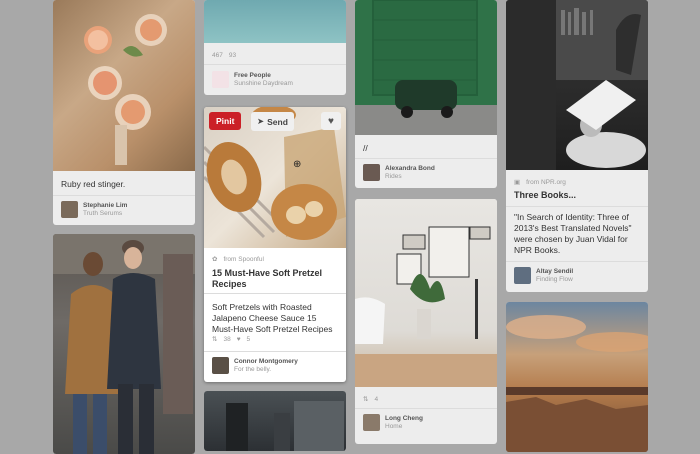 This screenshot has width=700, height=454. I want to click on pin-source: ✿ from Spoonful, so click(238, 259).